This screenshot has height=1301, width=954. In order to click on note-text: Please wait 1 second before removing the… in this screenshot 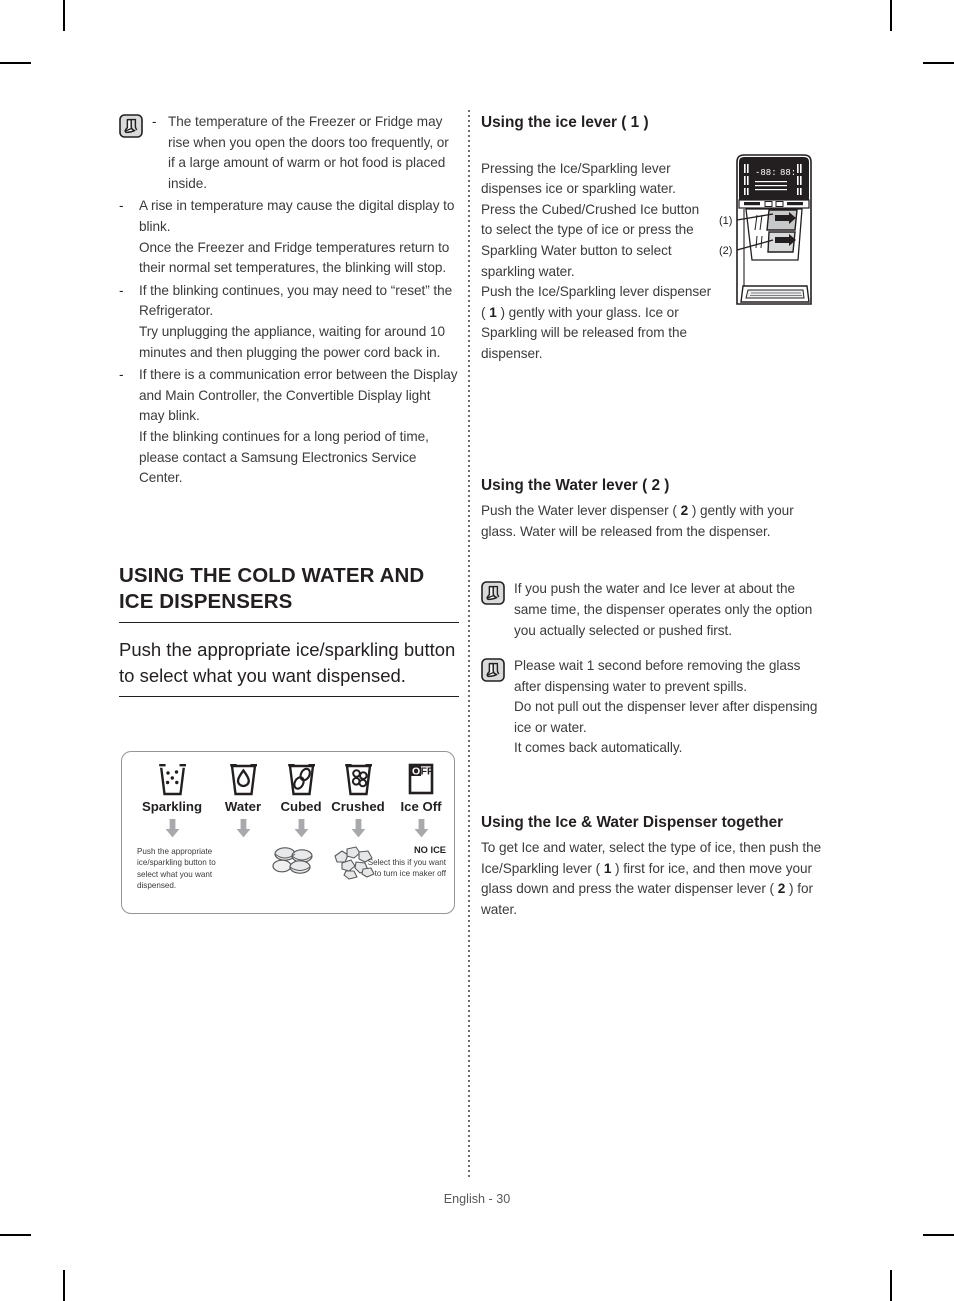, I will do `click(666, 707)`.